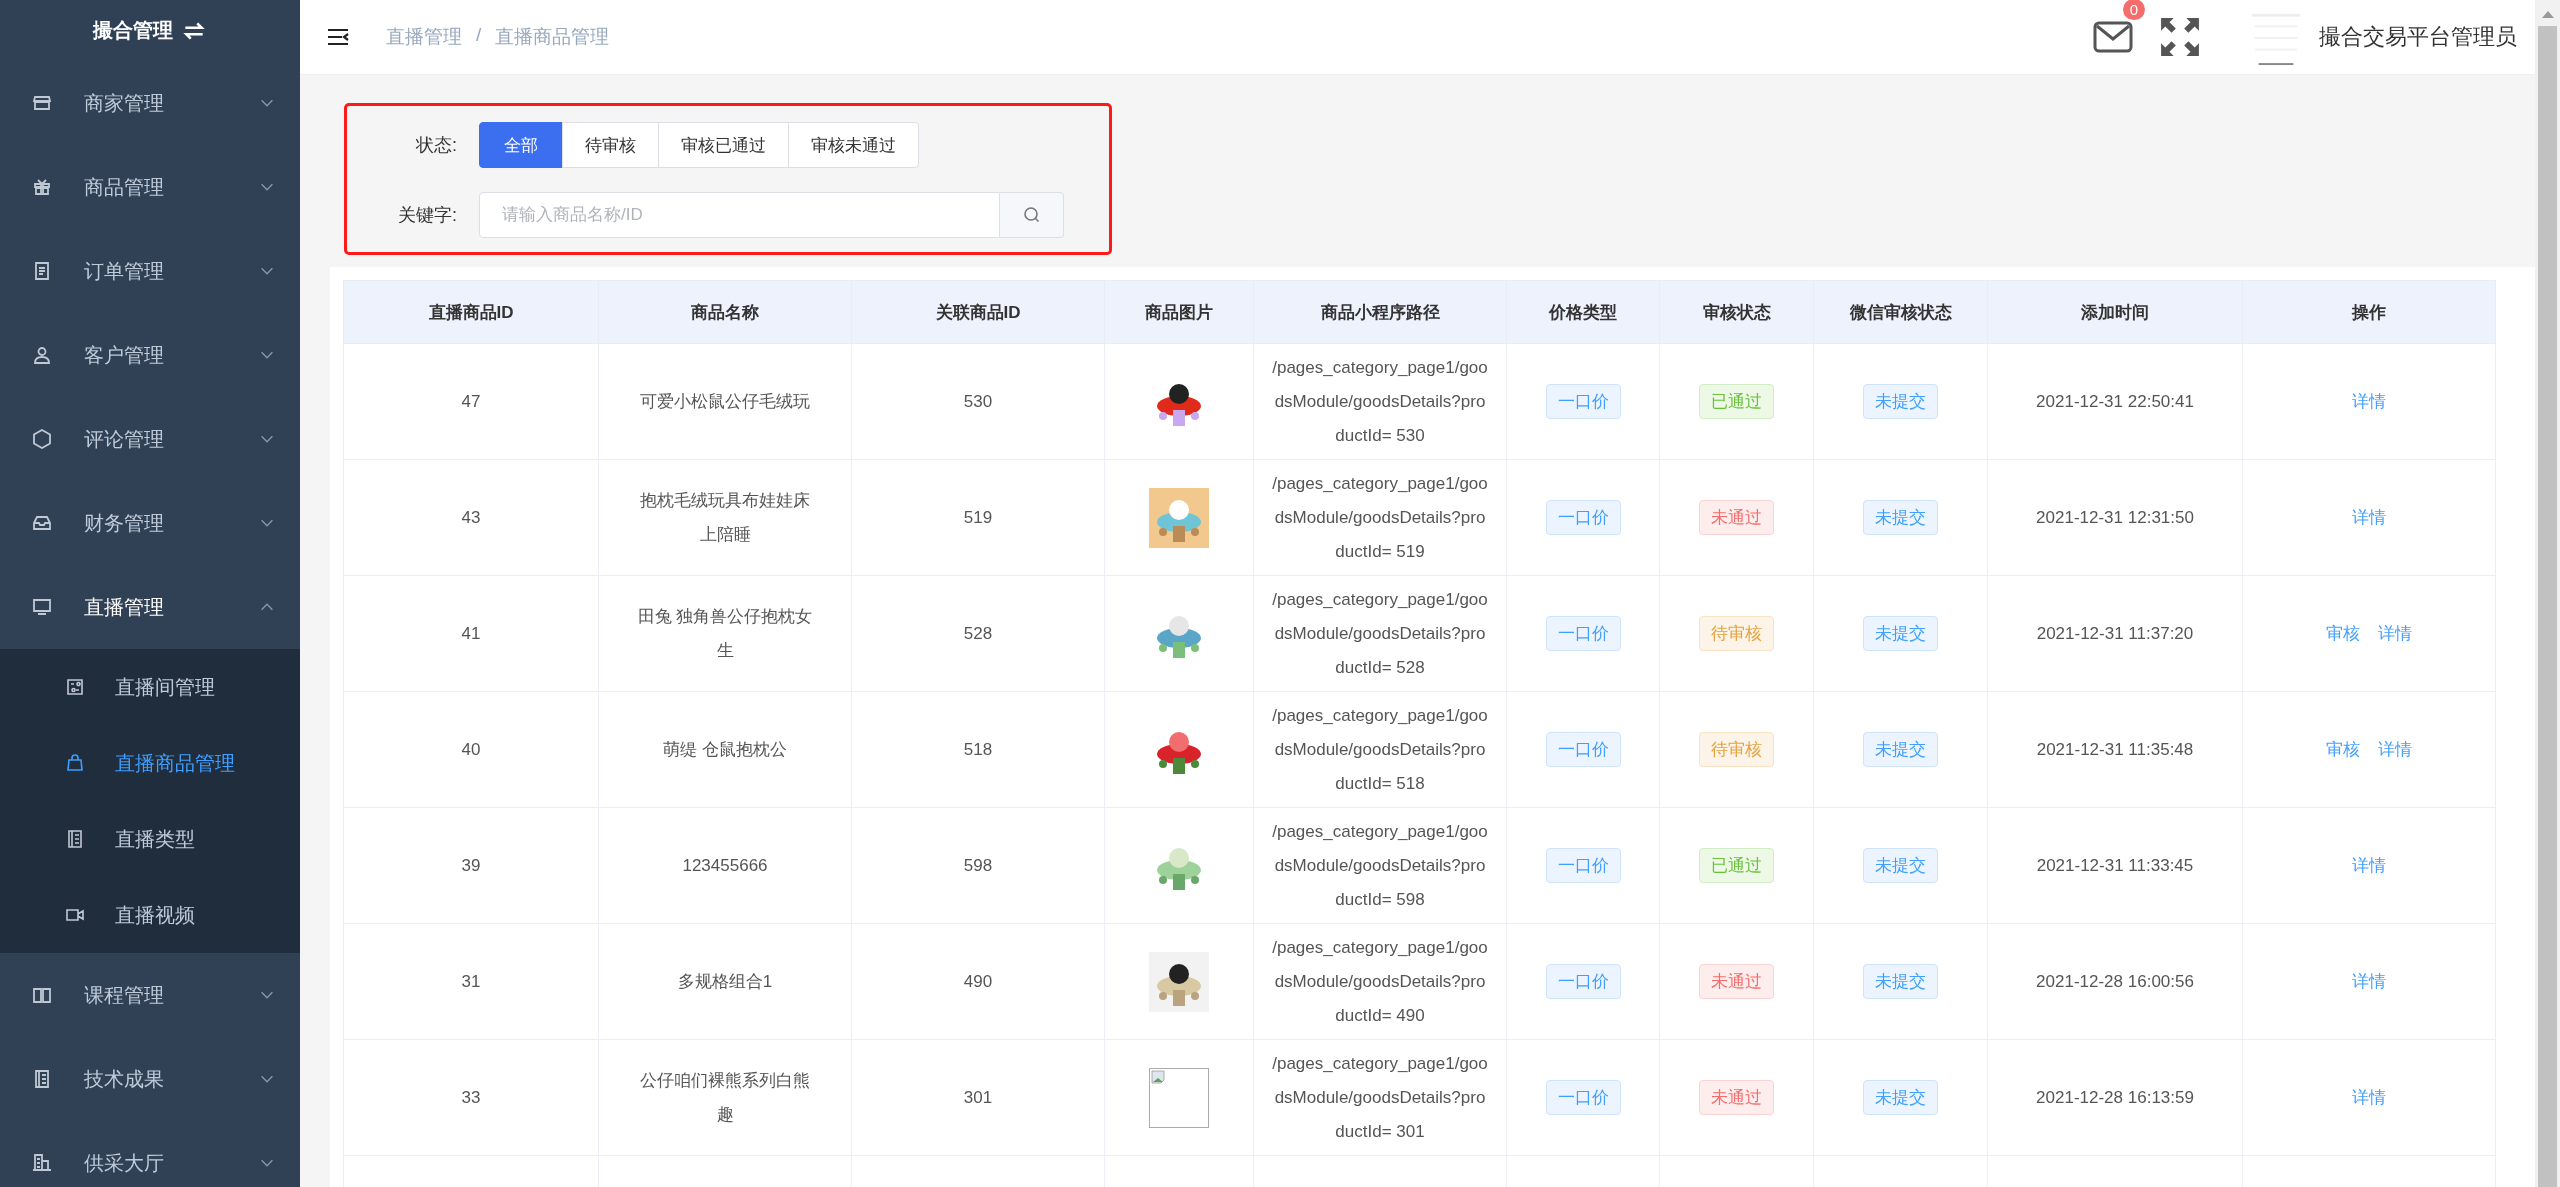 Image resolution: width=2560 pixels, height=1187 pixels. Describe the element at coordinates (521, 145) in the screenshot. I see `status-tab: 全部` at that location.